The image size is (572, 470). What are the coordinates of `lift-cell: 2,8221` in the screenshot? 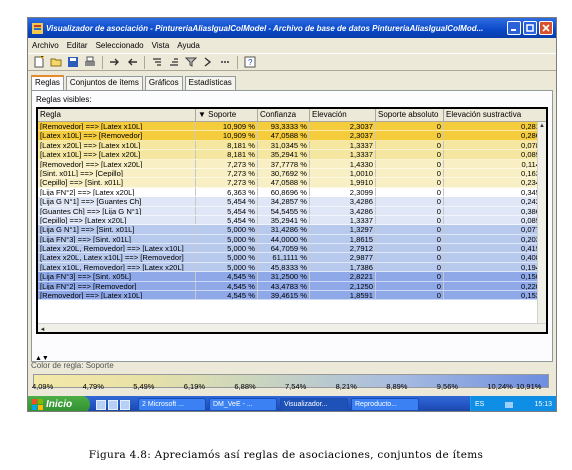 It's located at (343, 276).